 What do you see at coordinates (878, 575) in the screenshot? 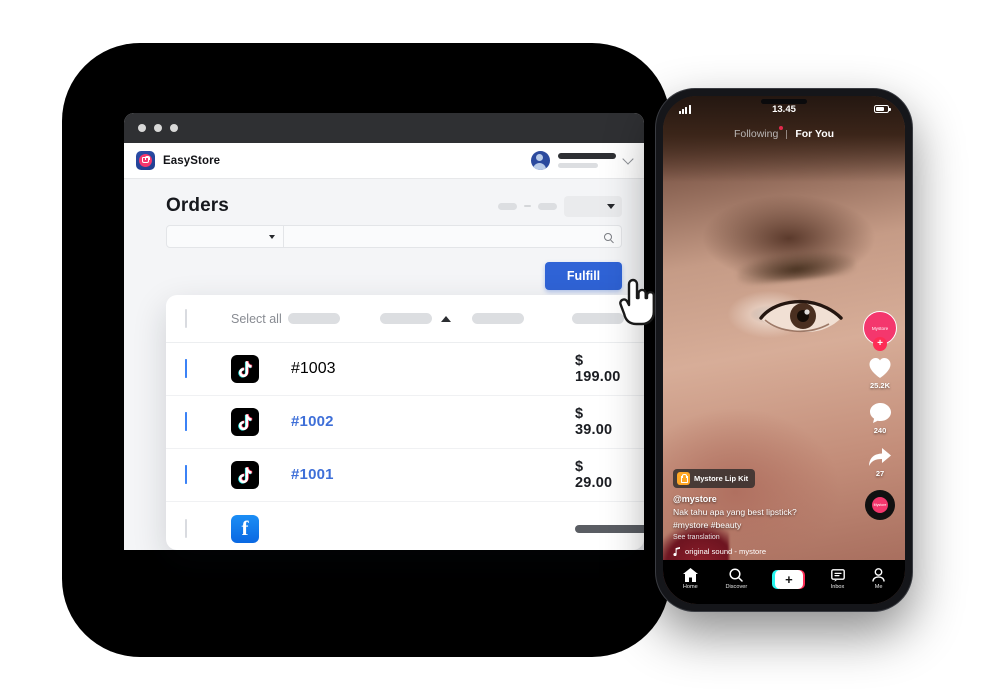
I see `person-icon` at bounding box center [878, 575].